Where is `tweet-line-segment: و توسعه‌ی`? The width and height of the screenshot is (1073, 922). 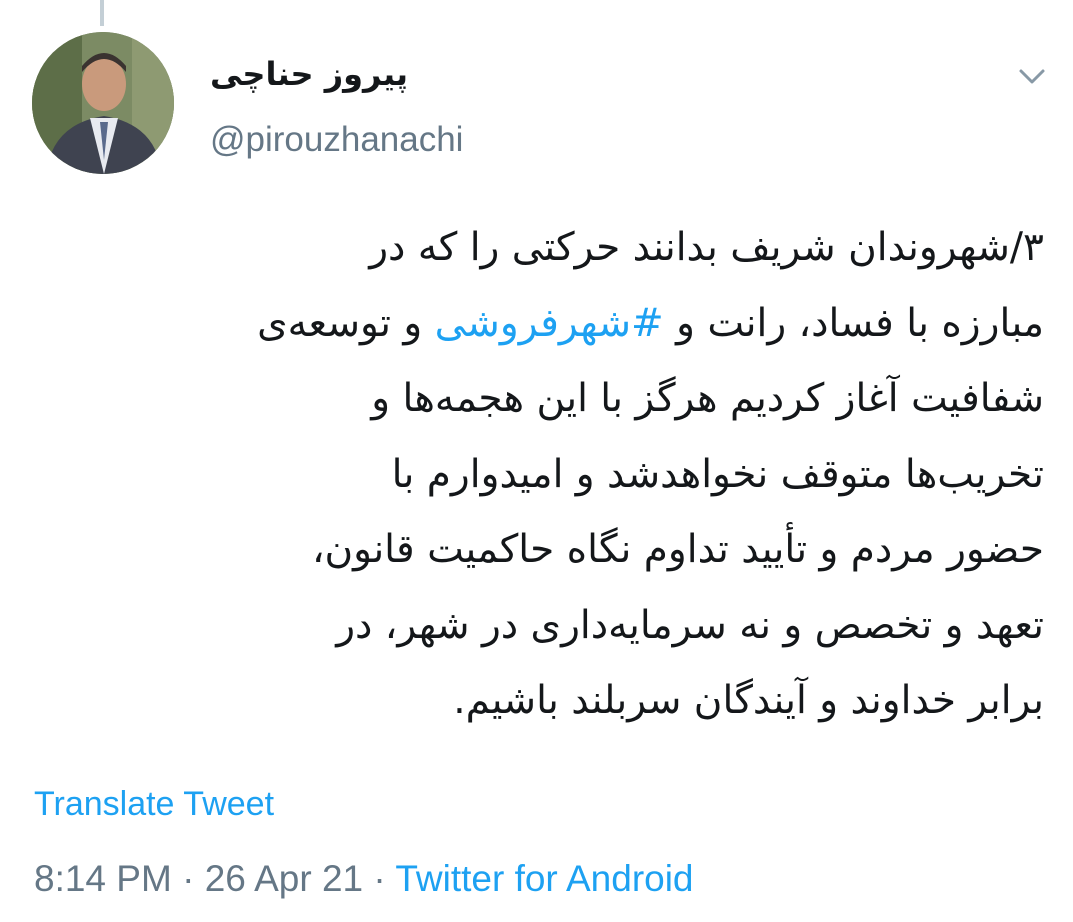 tweet-line-segment: و توسعه‌ی is located at coordinates (346, 323).